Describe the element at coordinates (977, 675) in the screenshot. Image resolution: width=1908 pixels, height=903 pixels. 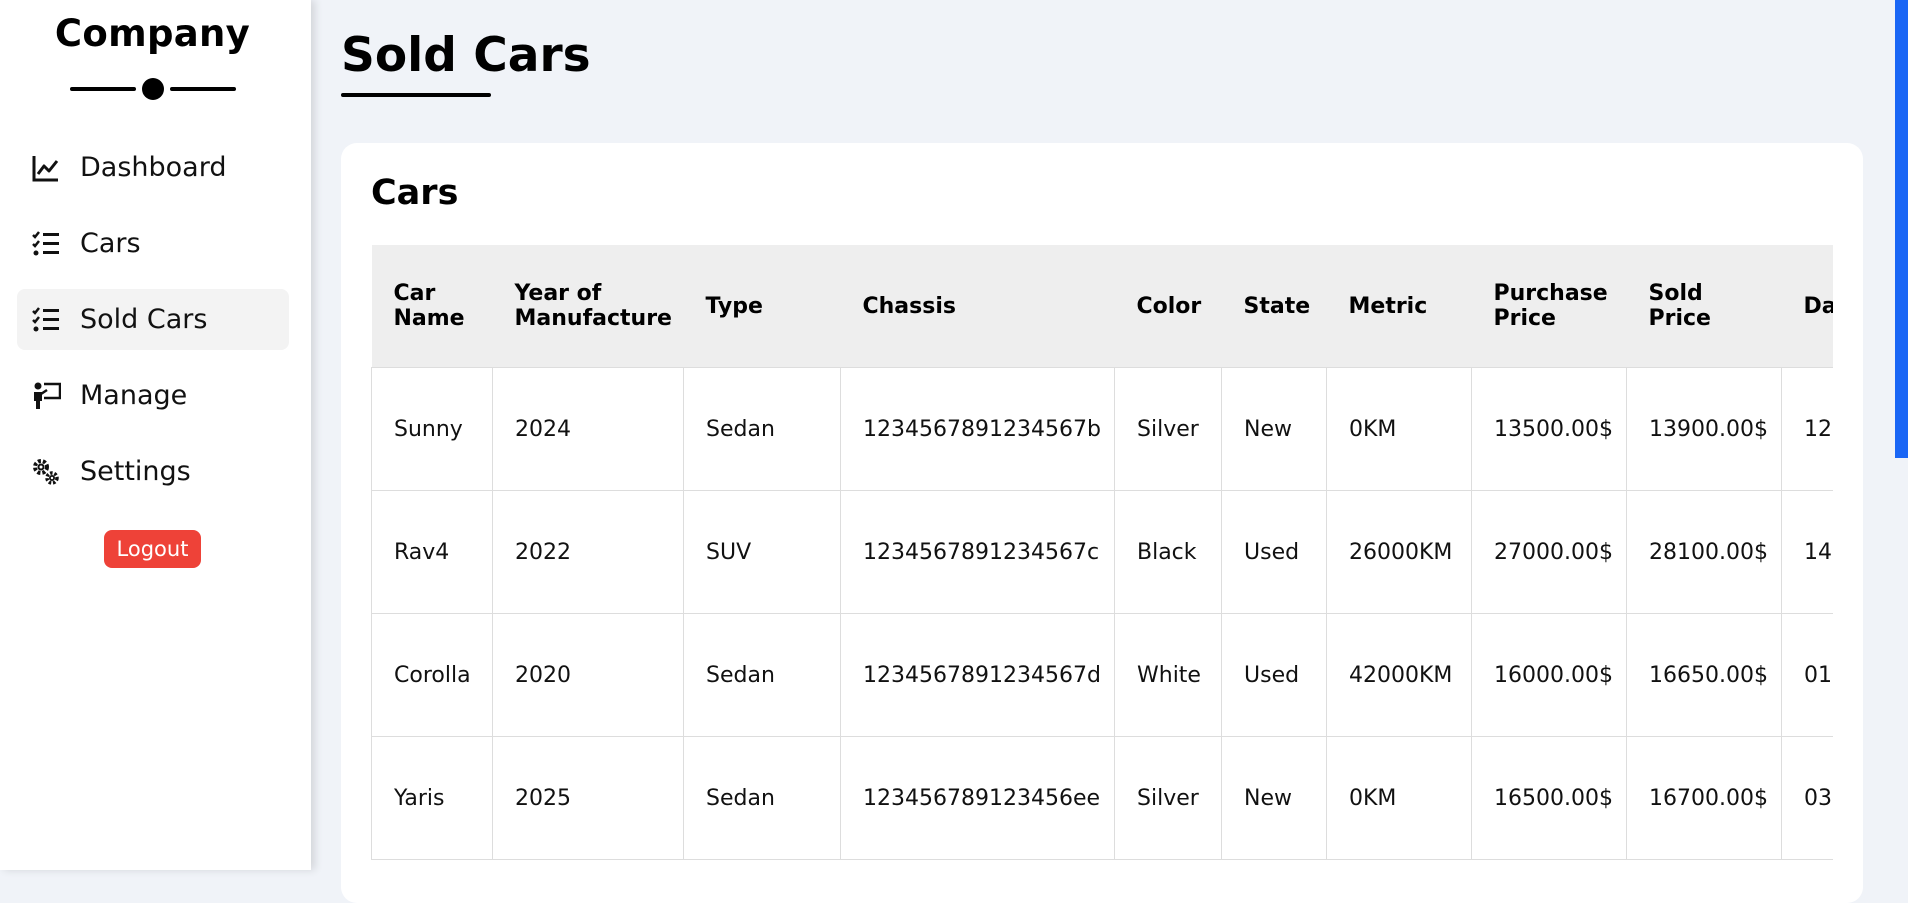
I see `table-cell: 1234567891234567d` at that location.